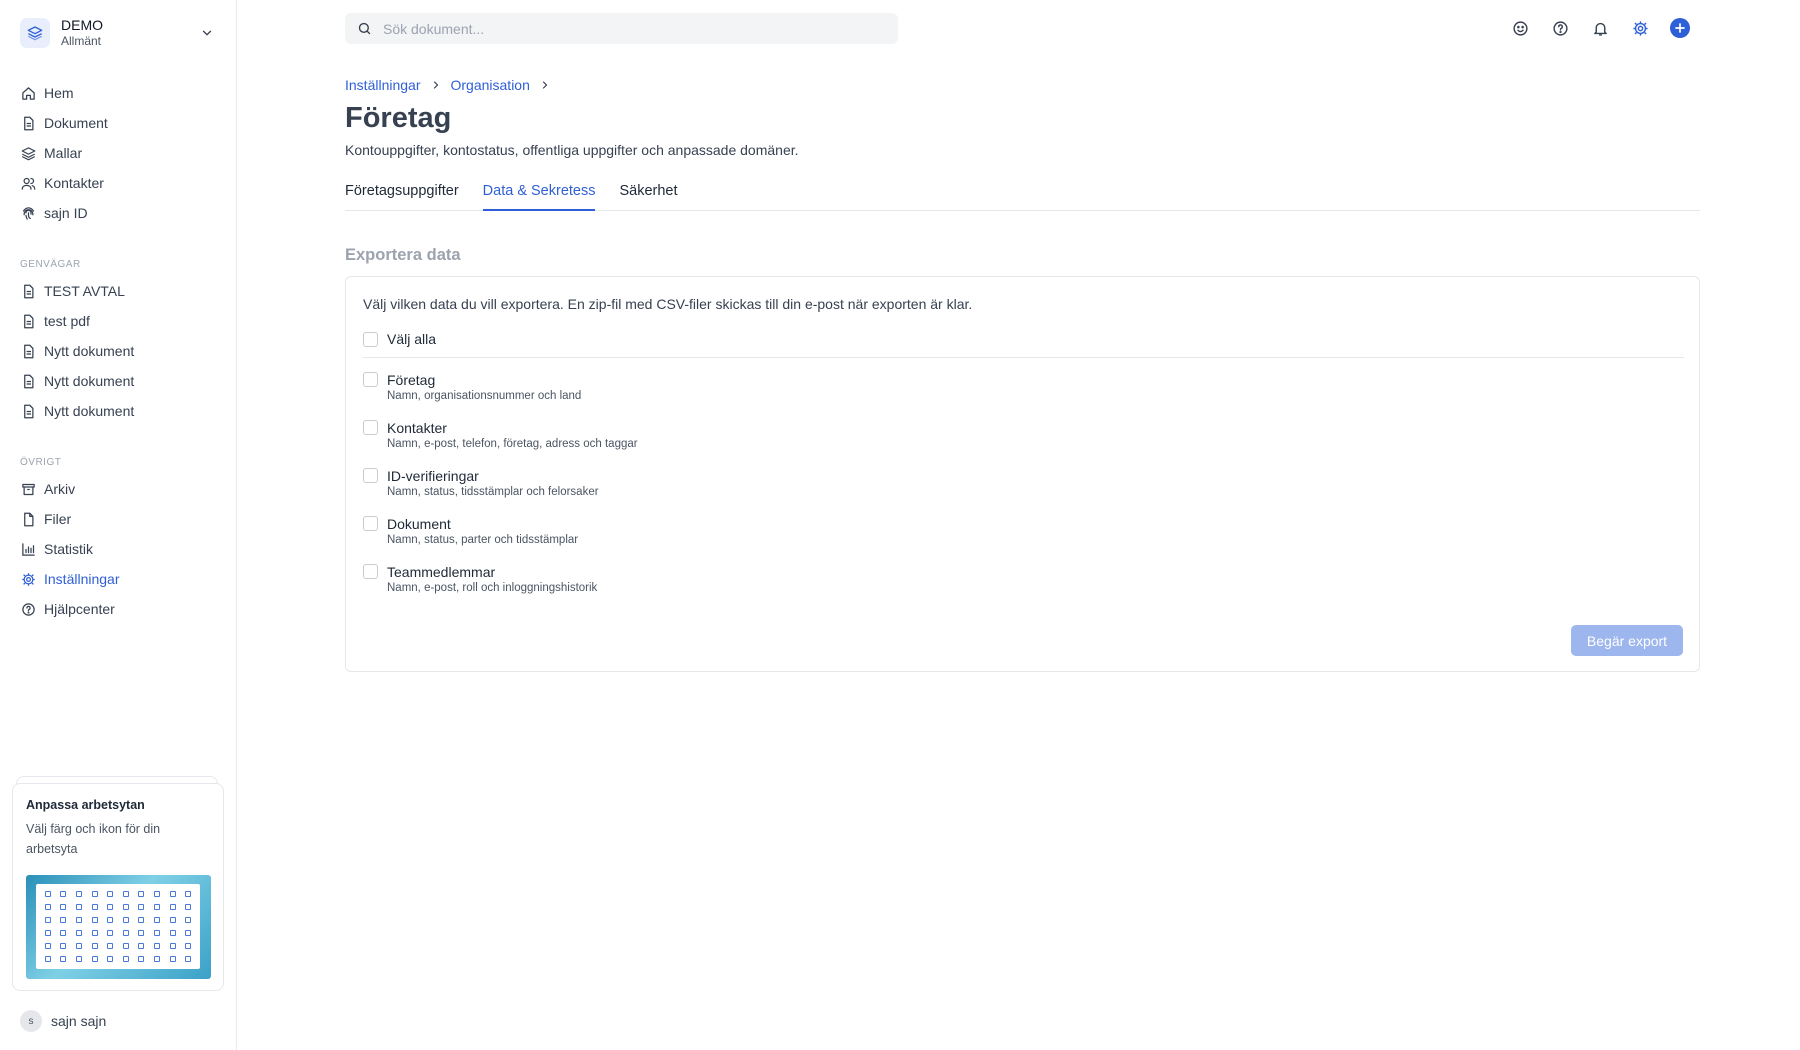 Image resolution: width=1800 pixels, height=1050 pixels. Describe the element at coordinates (28, 213) in the screenshot. I see `fingerprint-icon` at that location.